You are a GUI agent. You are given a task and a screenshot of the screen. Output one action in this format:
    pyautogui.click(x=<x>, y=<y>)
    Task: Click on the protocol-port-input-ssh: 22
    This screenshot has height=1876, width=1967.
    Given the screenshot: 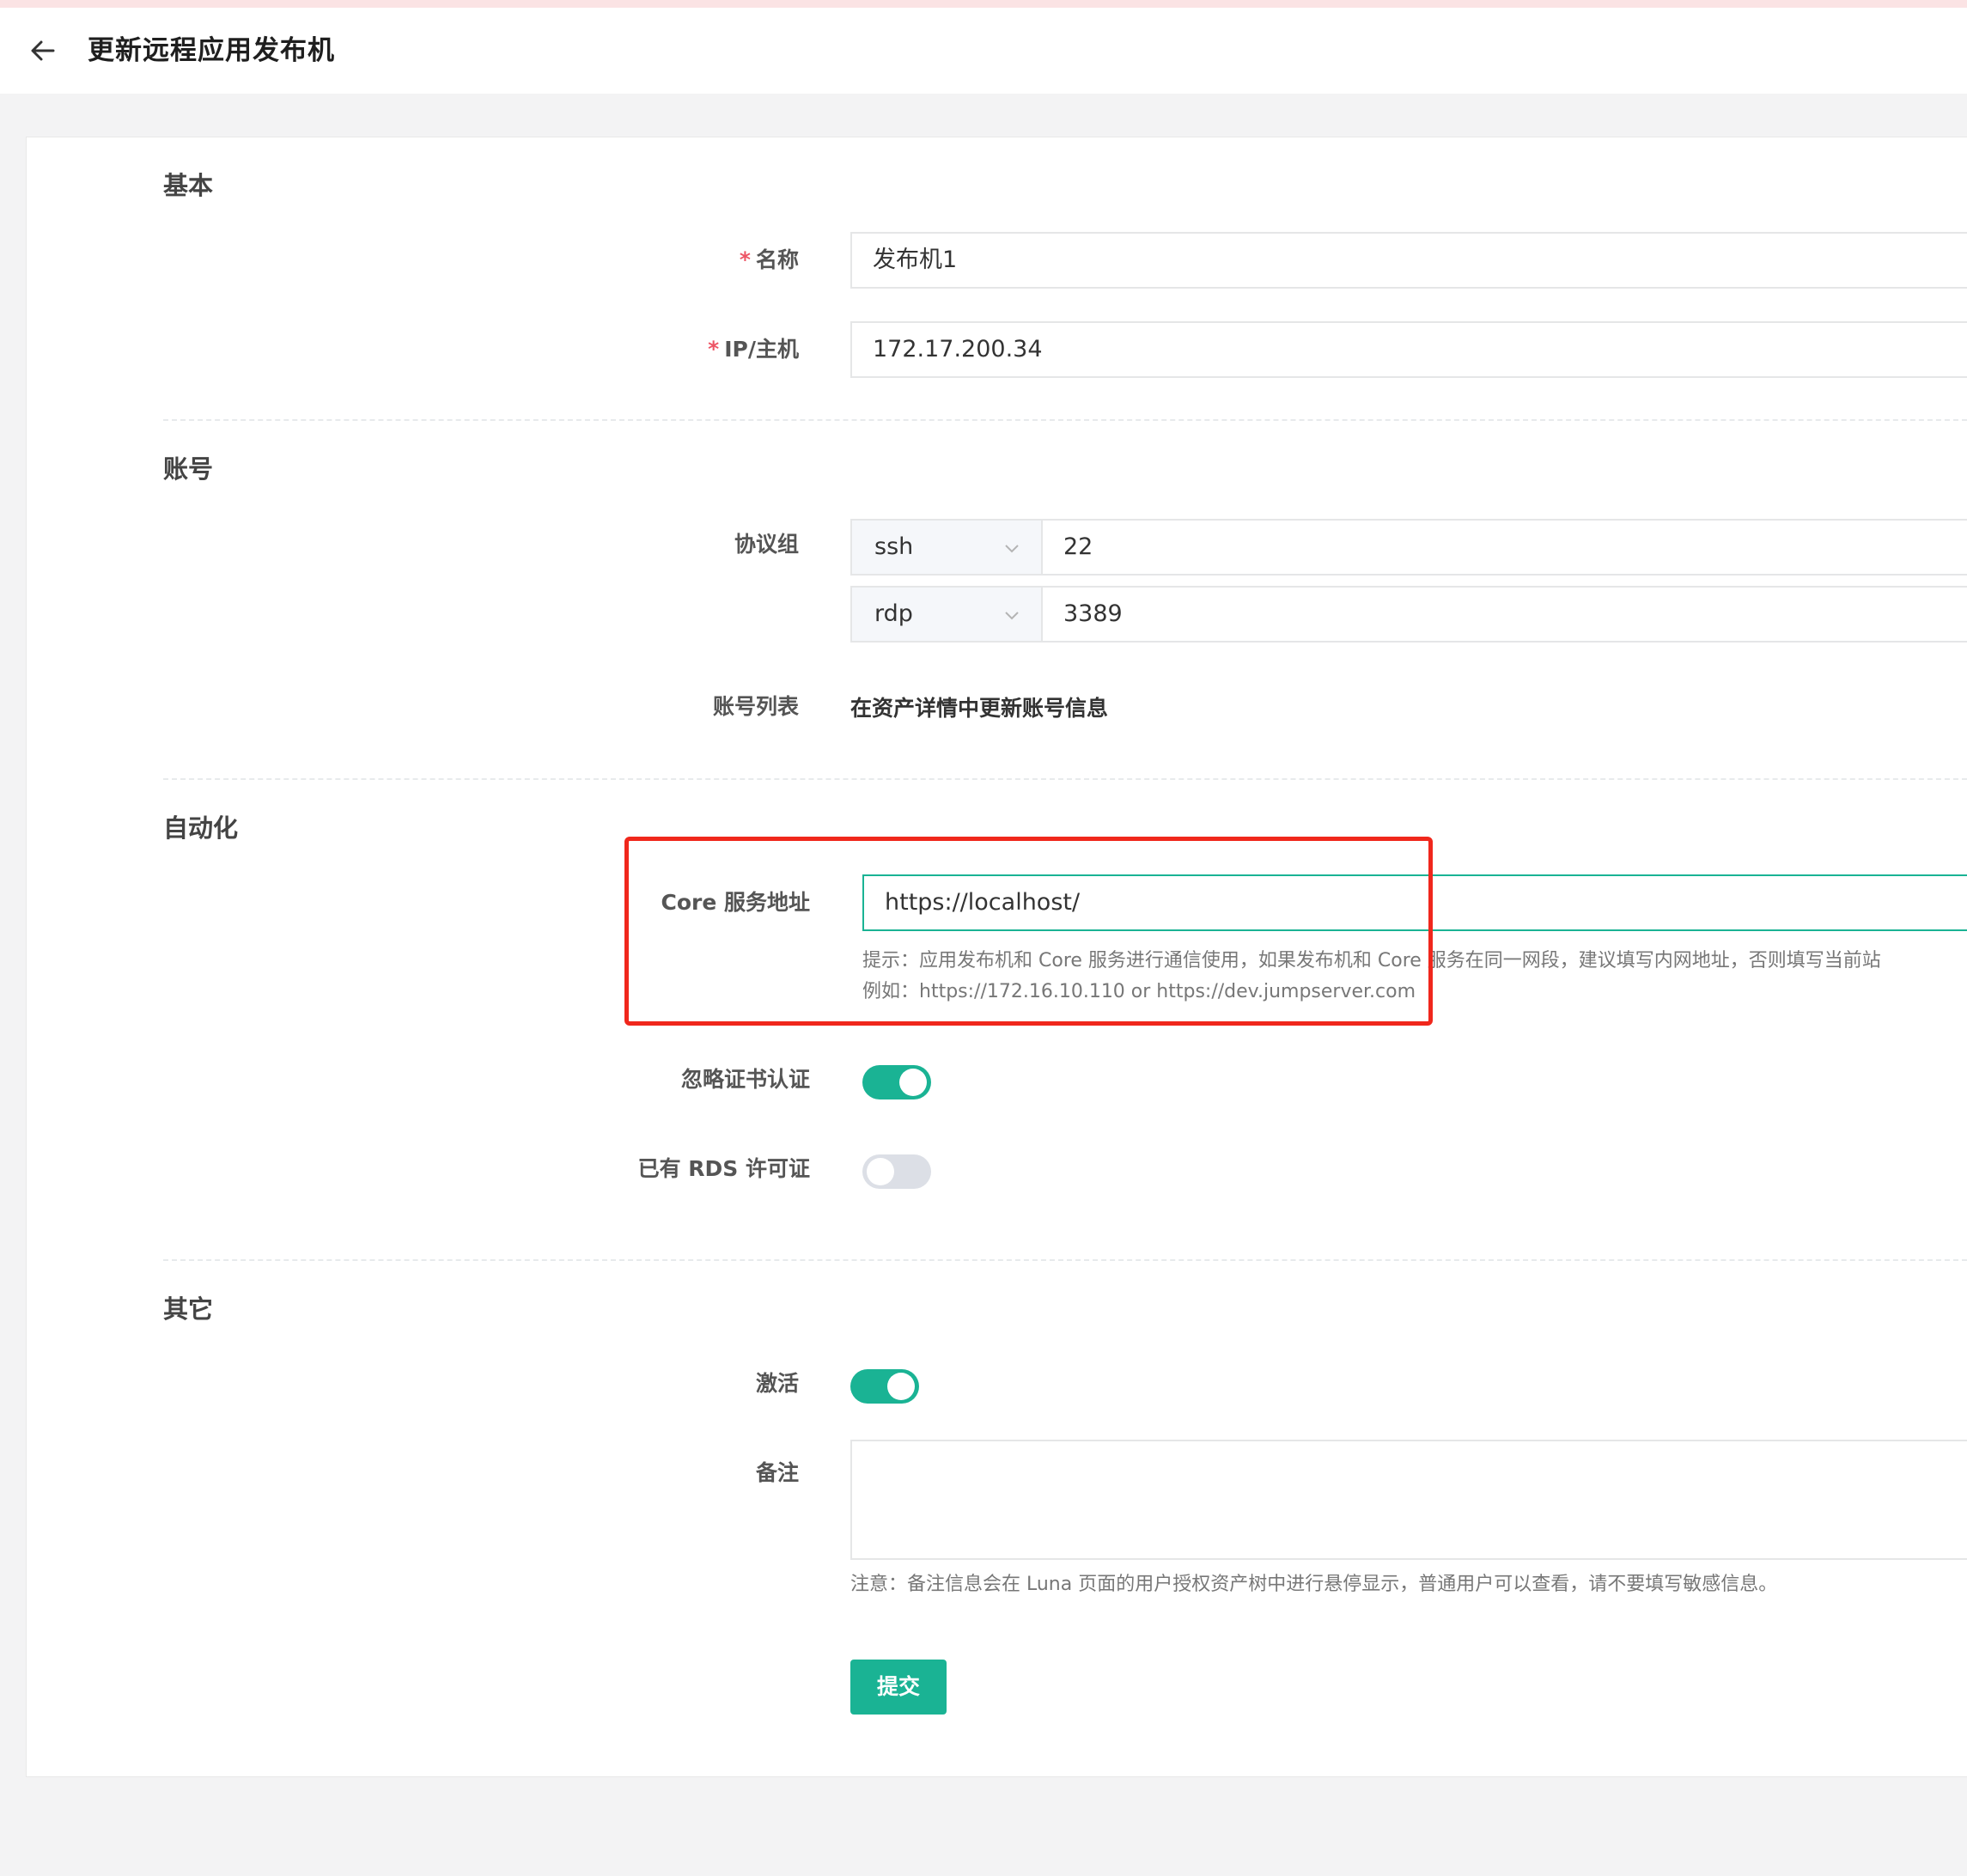 What is the action you would take?
    pyautogui.click(x=1504, y=547)
    